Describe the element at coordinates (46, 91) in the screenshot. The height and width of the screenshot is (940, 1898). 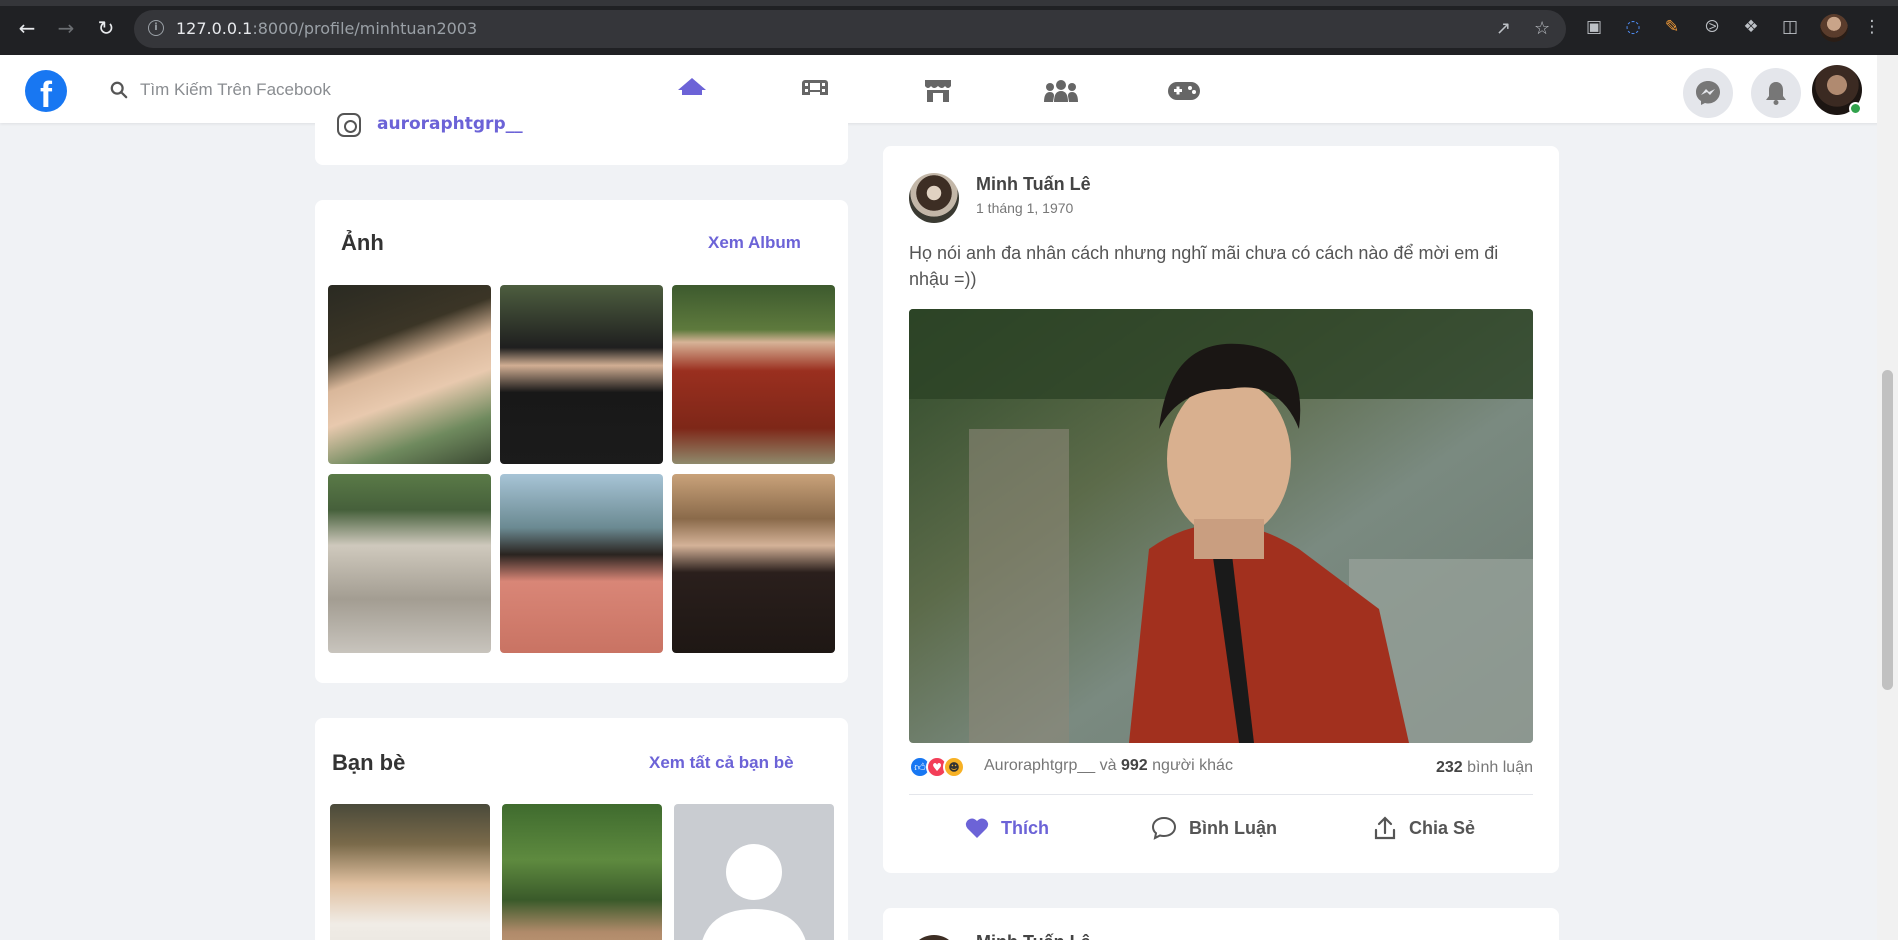
I see `facebook-logo: f` at that location.